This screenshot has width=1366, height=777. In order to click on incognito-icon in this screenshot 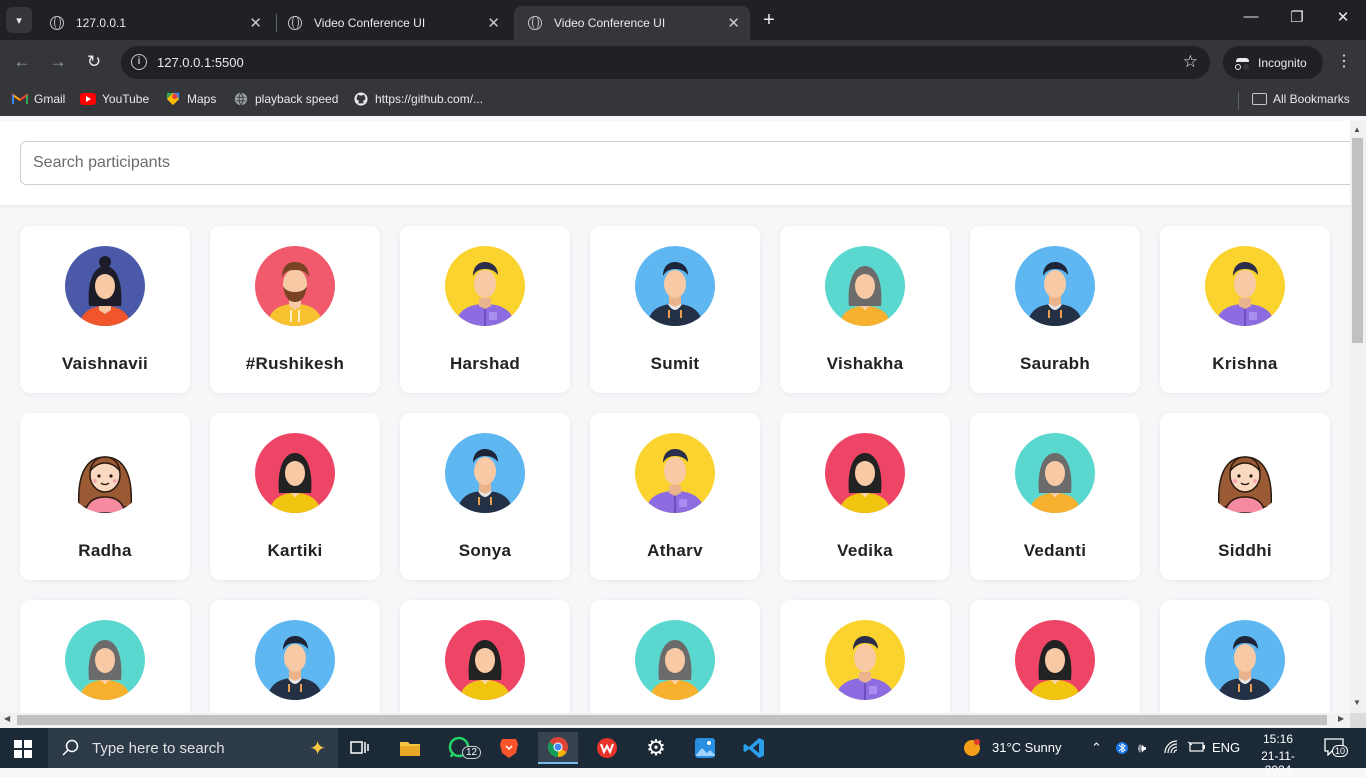, I will do `click(1242, 63)`.